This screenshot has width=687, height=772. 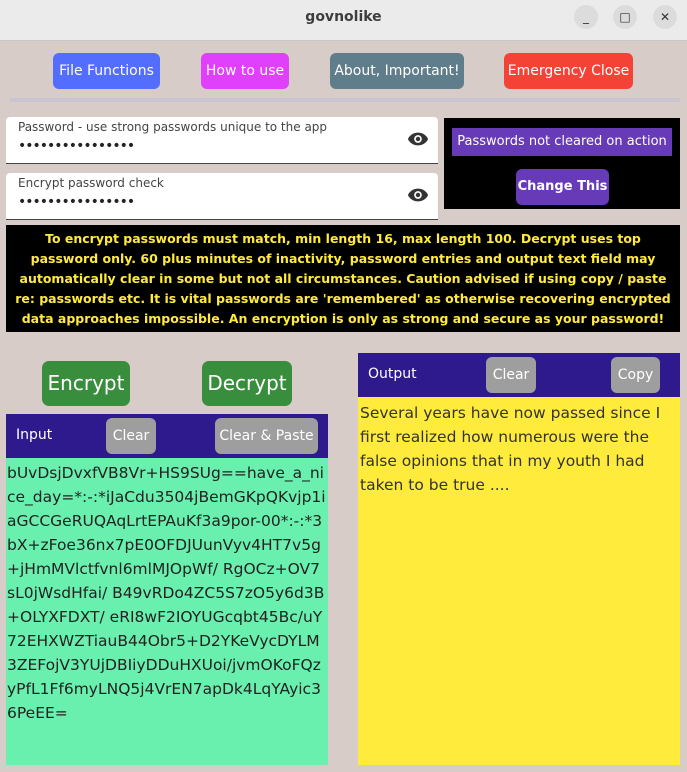 What do you see at coordinates (76, 202) in the screenshot?
I see `password-check-value: ••••••••••••••••` at bounding box center [76, 202].